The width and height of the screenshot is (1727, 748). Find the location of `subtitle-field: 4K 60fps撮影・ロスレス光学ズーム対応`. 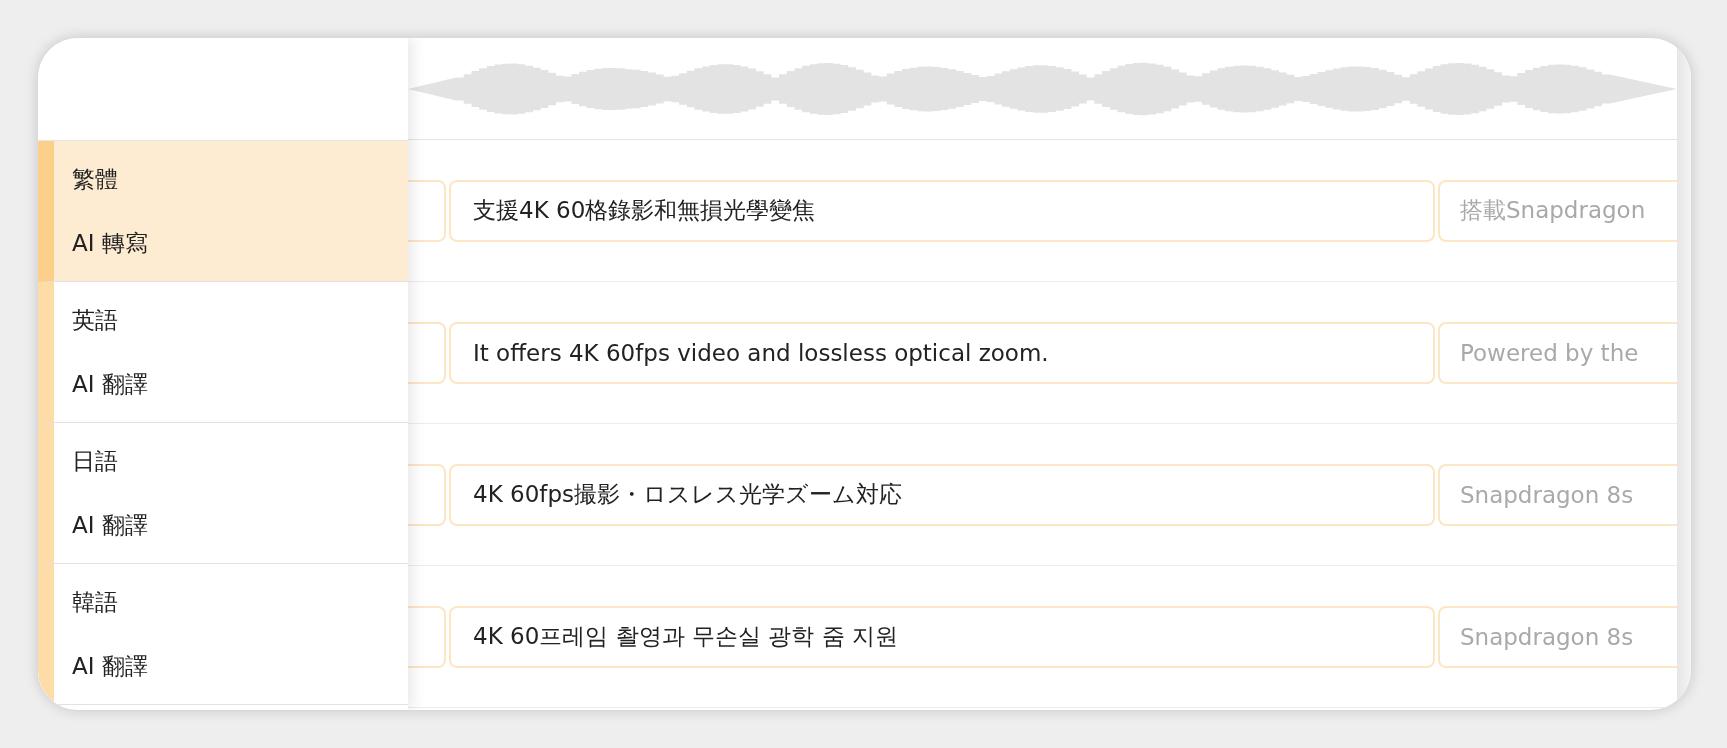

subtitle-field: 4K 60fps撮影・ロスレス光学ズーム対応 is located at coordinates (942, 494).